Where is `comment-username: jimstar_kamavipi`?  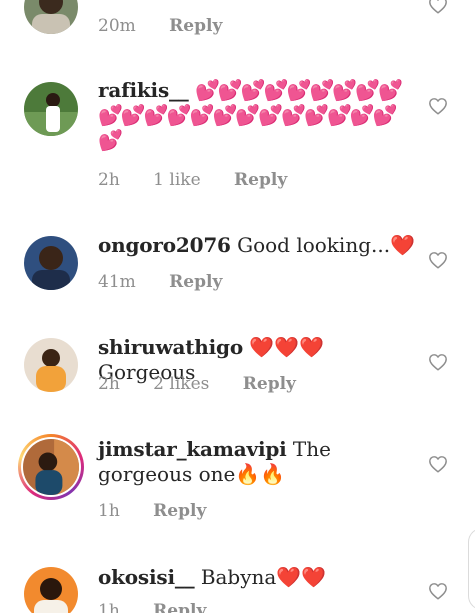 comment-username: jimstar_kamavipi is located at coordinates (192, 449).